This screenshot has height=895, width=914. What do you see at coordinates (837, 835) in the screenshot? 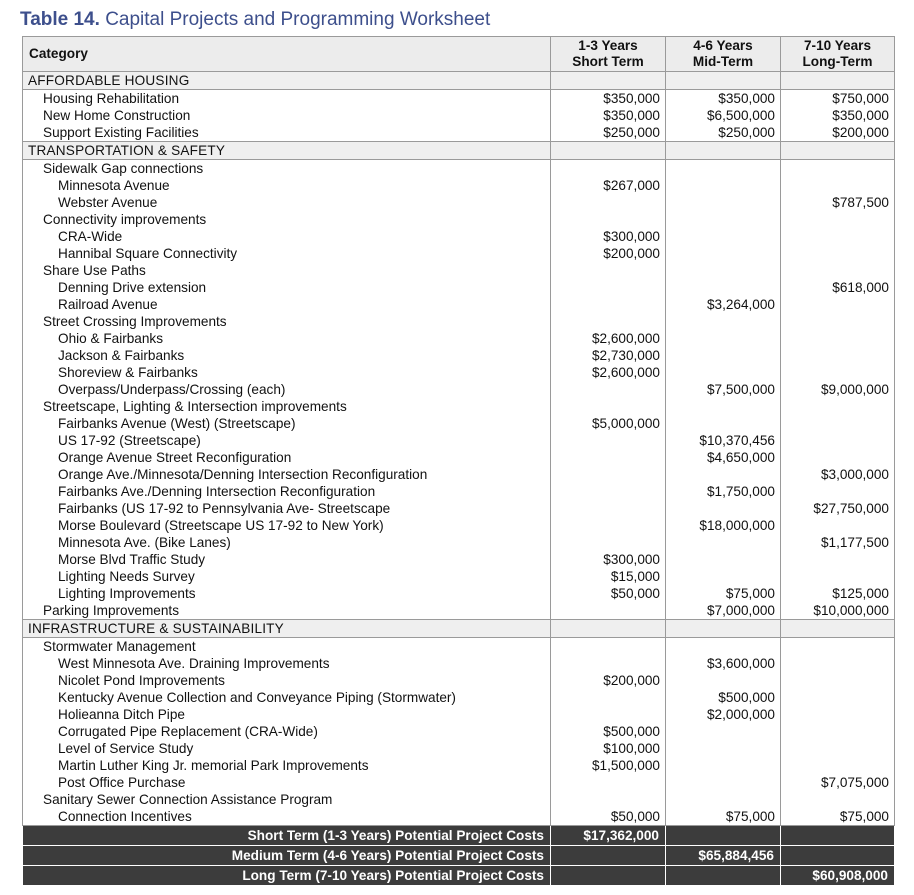
I see `total-long-term` at bounding box center [837, 835].